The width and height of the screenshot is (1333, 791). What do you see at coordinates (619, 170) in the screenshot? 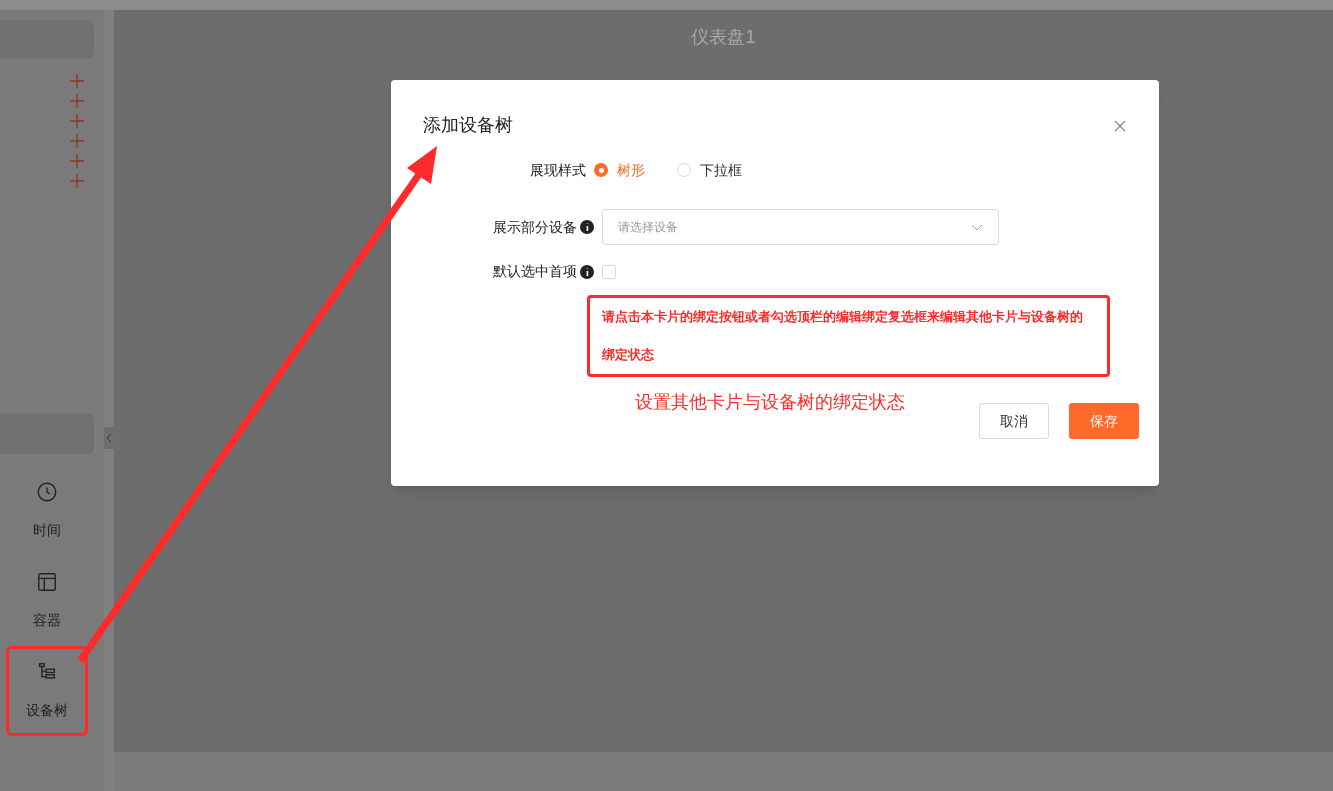
I see `radio-option: 树形` at bounding box center [619, 170].